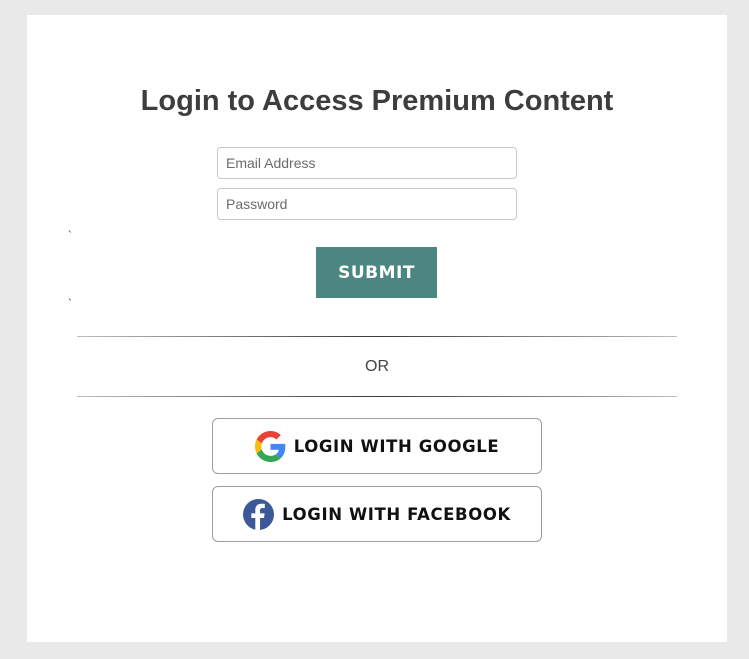 Image resolution: width=749 pixels, height=659 pixels. Describe the element at coordinates (367, 204) in the screenshot. I see `password-field` at that location.